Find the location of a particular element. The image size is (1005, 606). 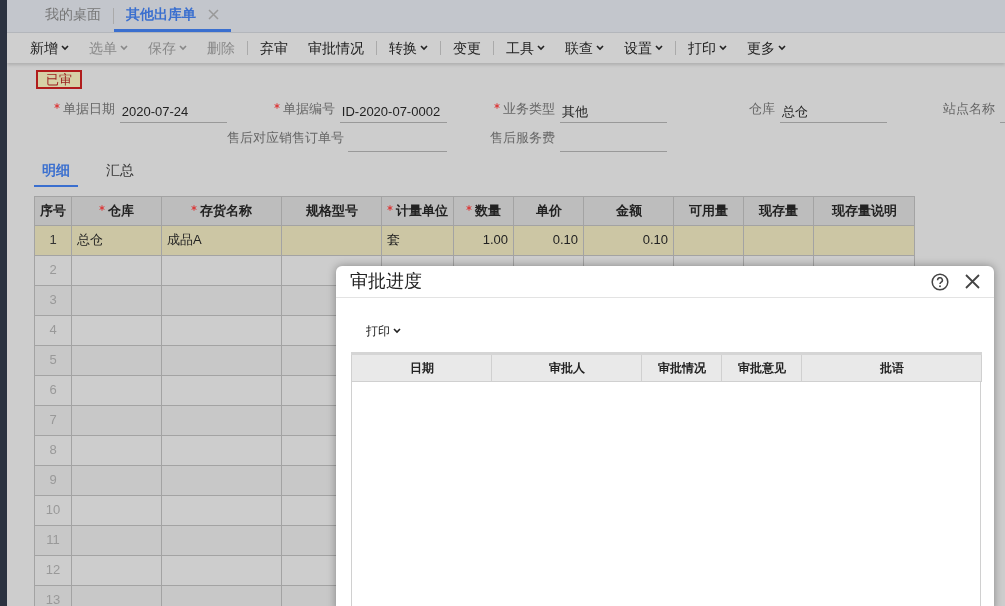

column-header: 现存量说明 is located at coordinates (864, 210).